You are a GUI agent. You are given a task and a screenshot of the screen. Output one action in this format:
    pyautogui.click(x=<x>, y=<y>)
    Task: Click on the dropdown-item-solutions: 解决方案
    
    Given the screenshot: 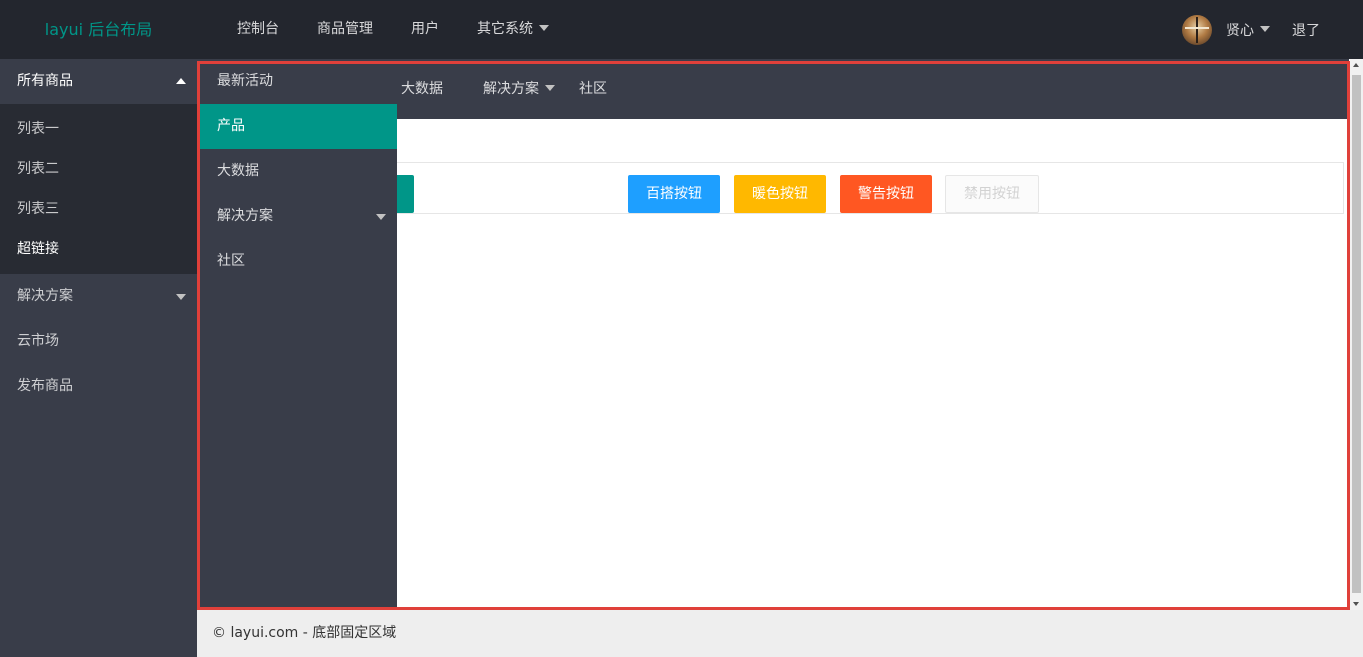 What is the action you would take?
    pyautogui.click(x=298, y=216)
    